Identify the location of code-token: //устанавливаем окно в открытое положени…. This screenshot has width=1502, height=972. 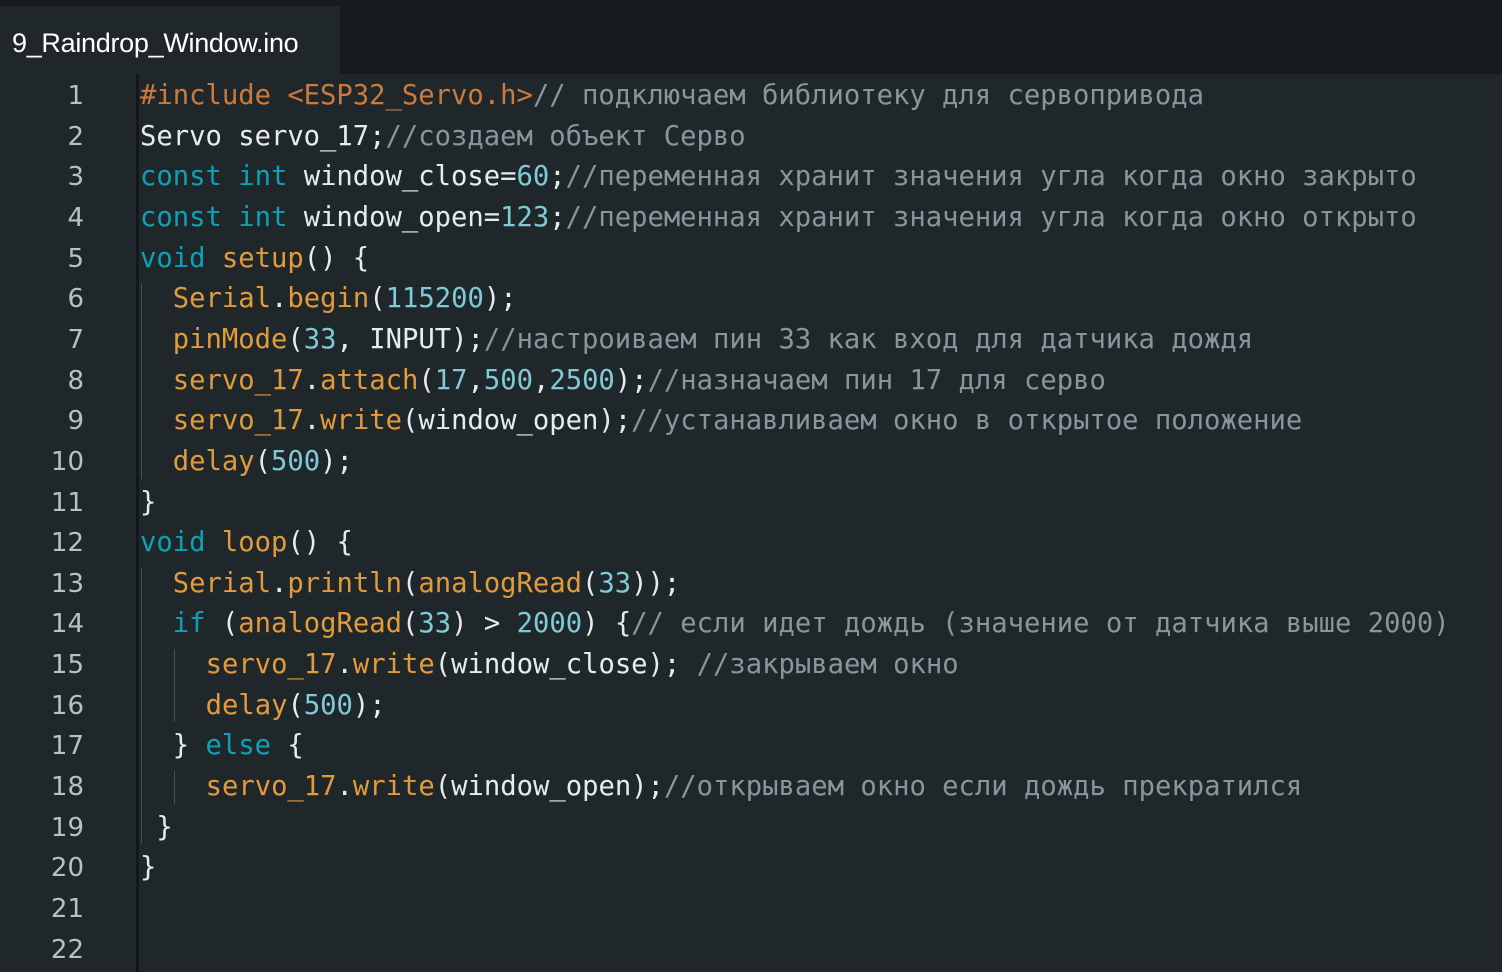
(967, 421).